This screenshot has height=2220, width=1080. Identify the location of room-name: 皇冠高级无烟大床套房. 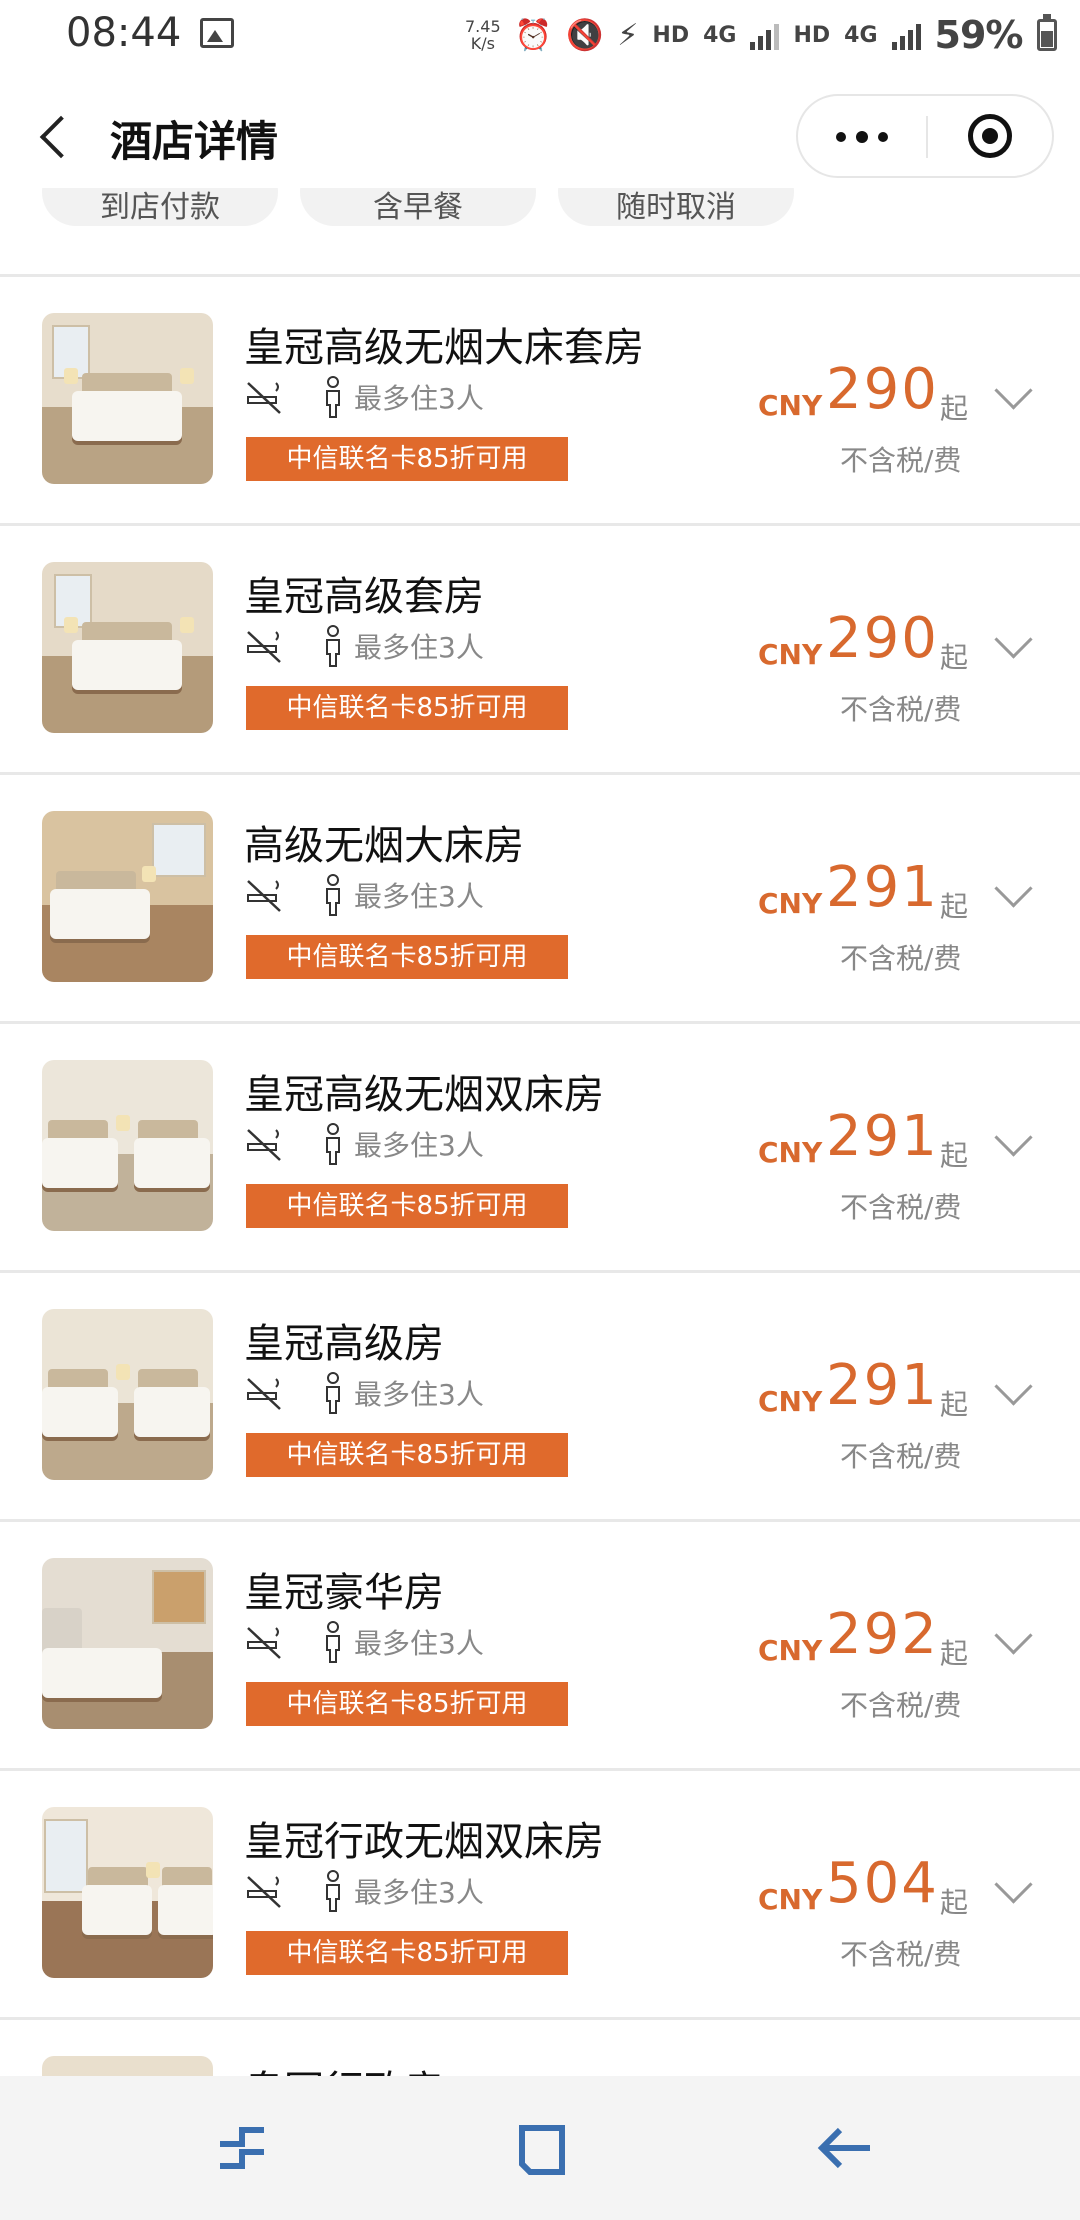
(444, 348).